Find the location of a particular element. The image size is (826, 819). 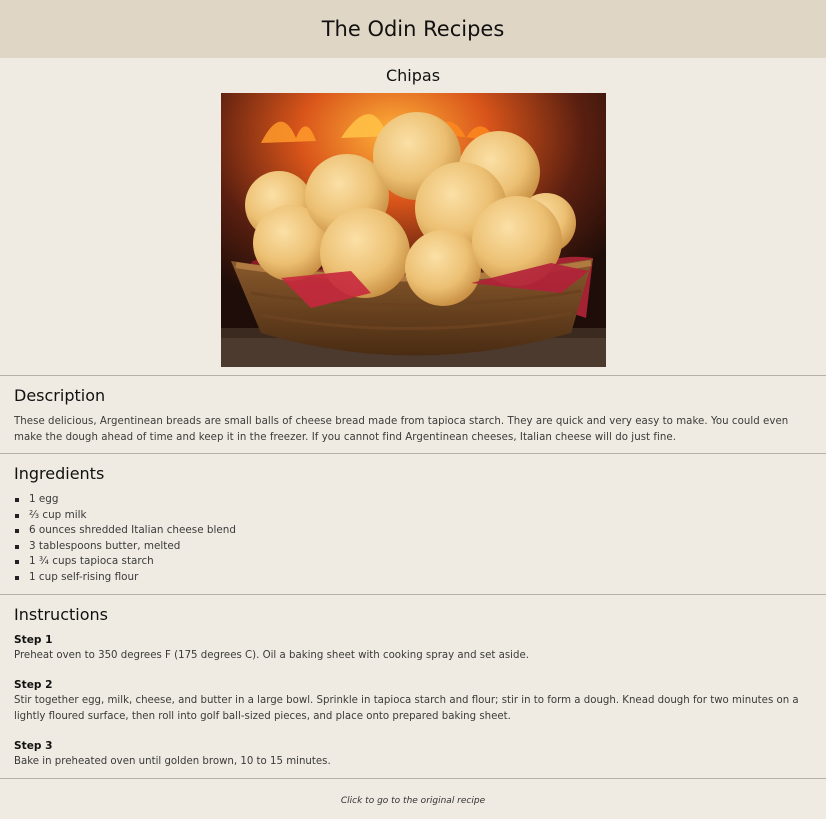

ingredient-item: 6 ounces shredded Italian cheese blend is located at coordinates (413, 531).